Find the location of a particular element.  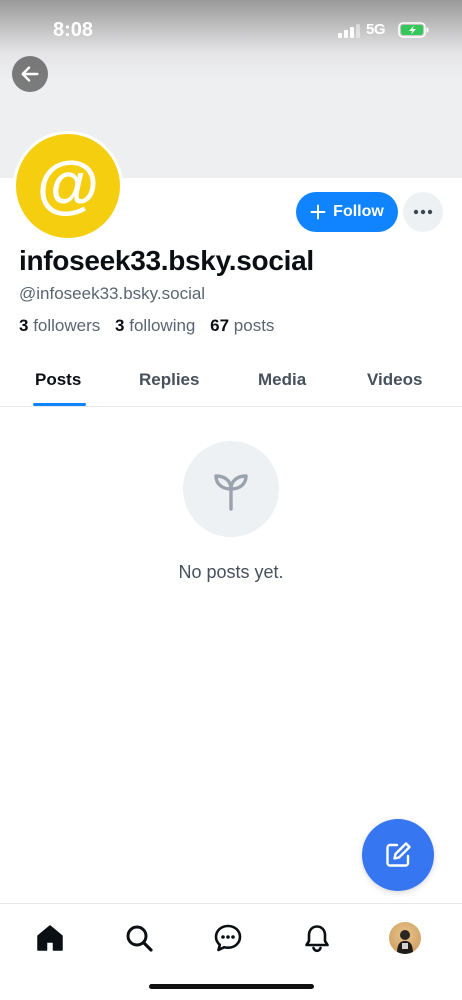

profile-tabs: Posts Replies Media Videos is located at coordinates (231, 380).